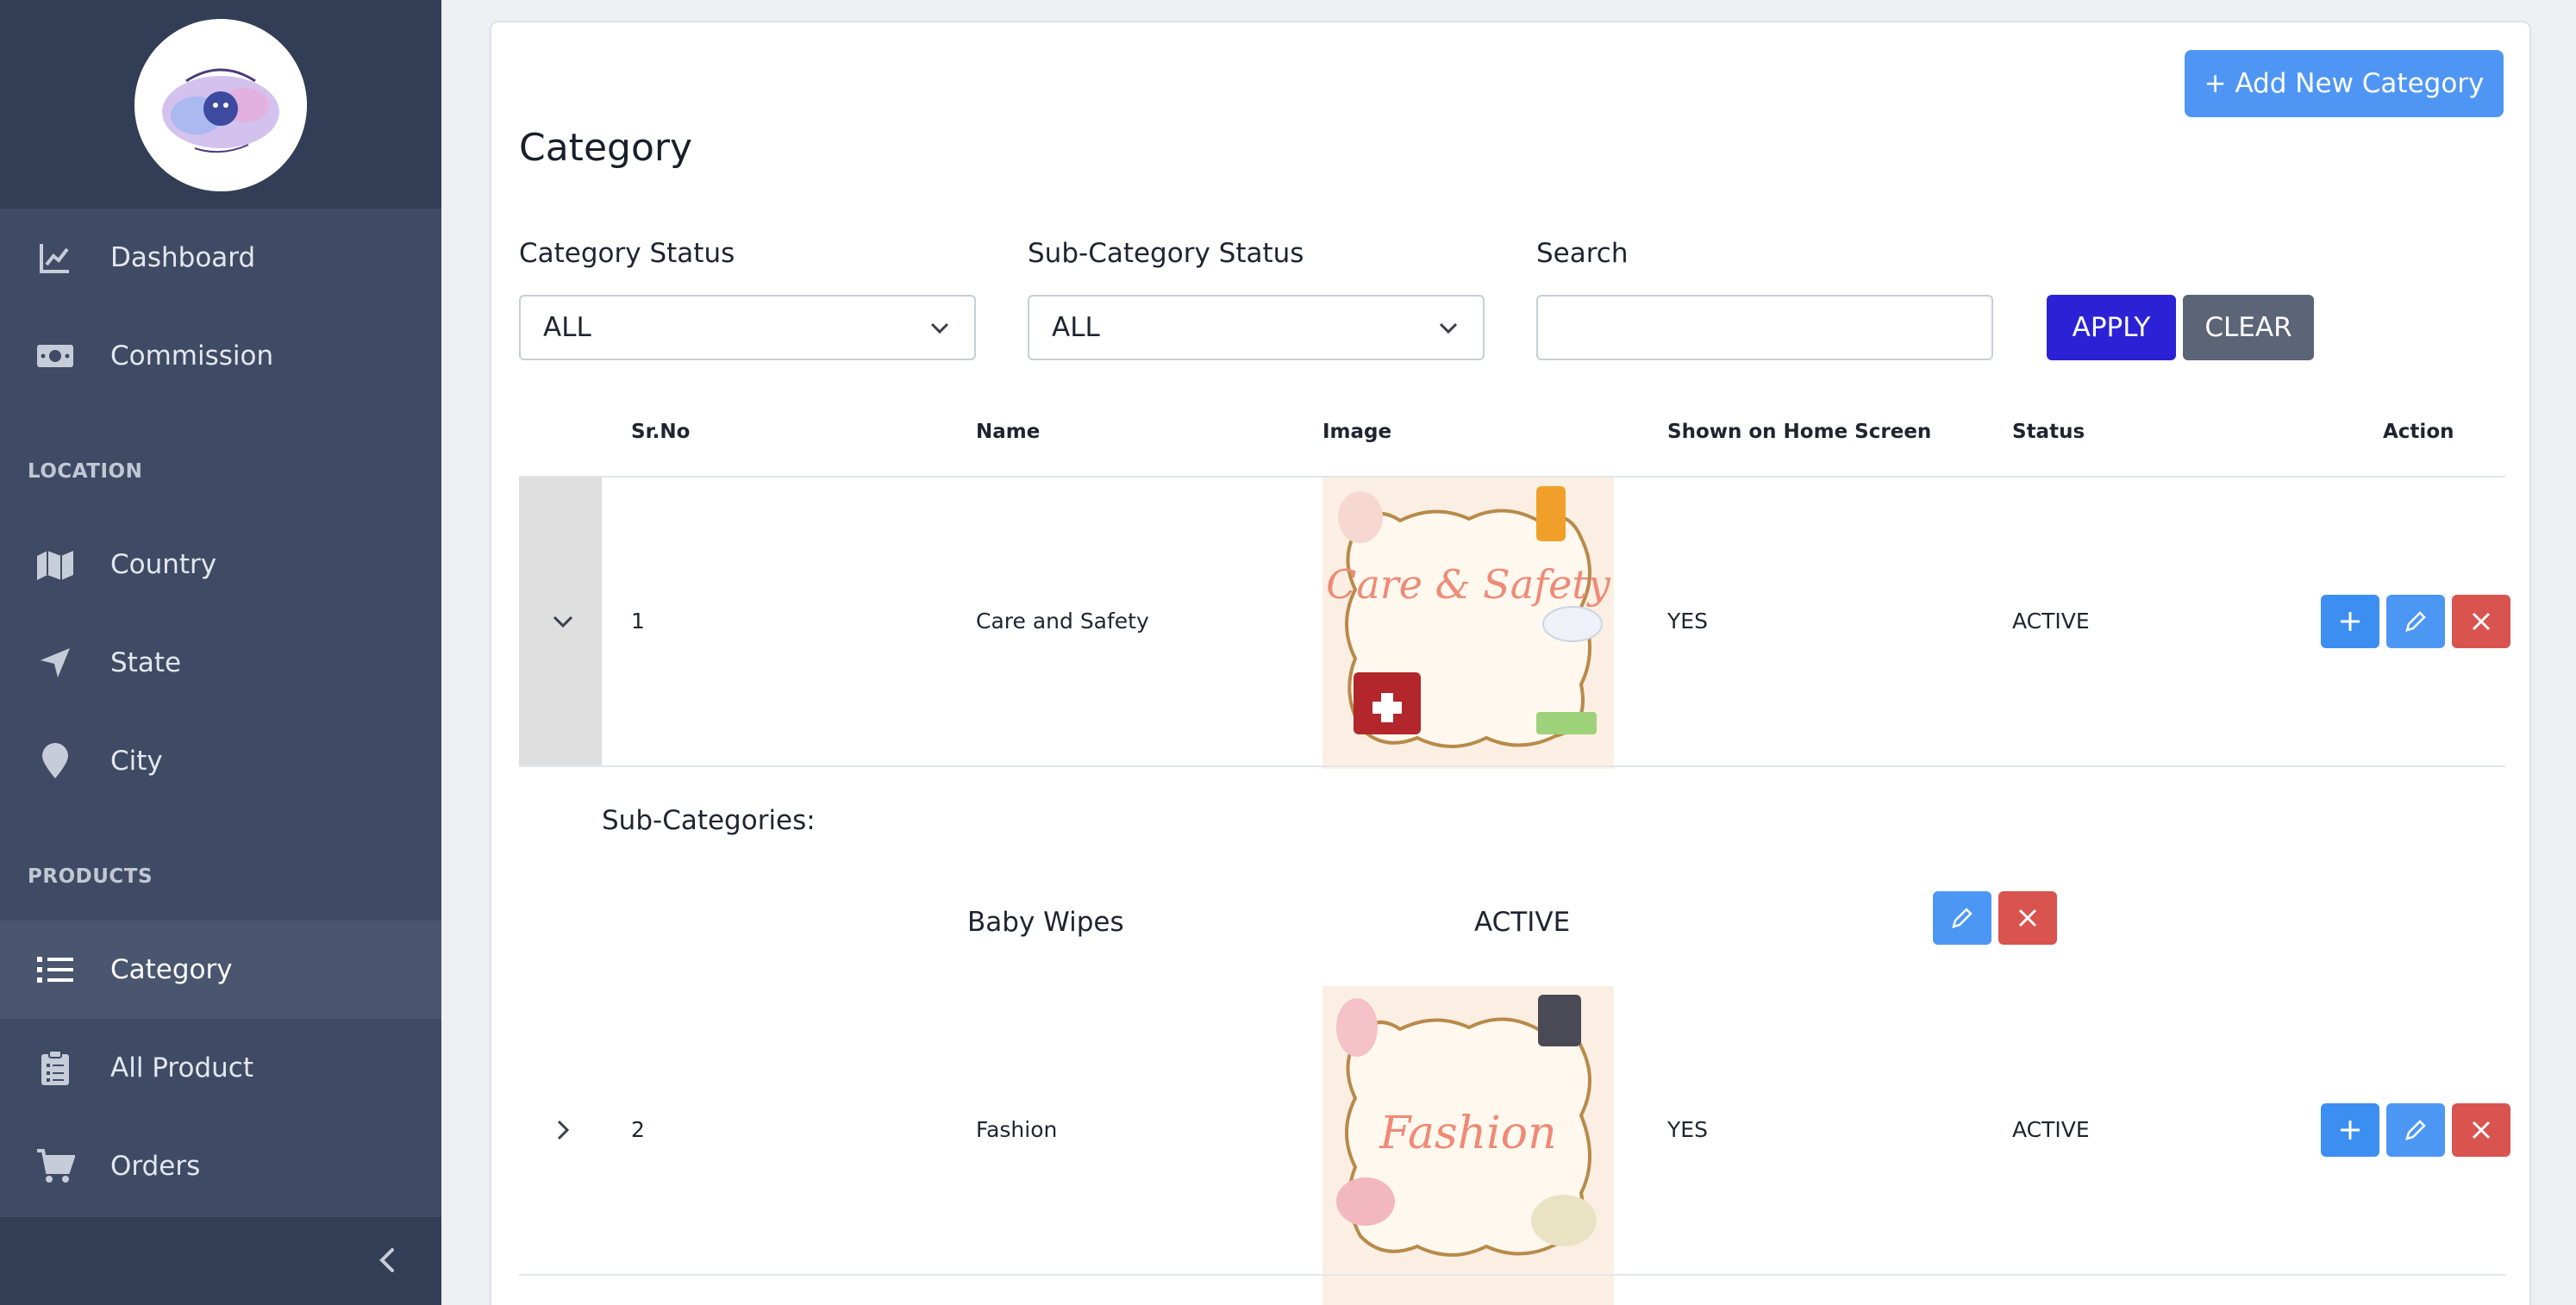 The width and height of the screenshot is (2576, 1305). I want to click on brand-logo, so click(221, 105).